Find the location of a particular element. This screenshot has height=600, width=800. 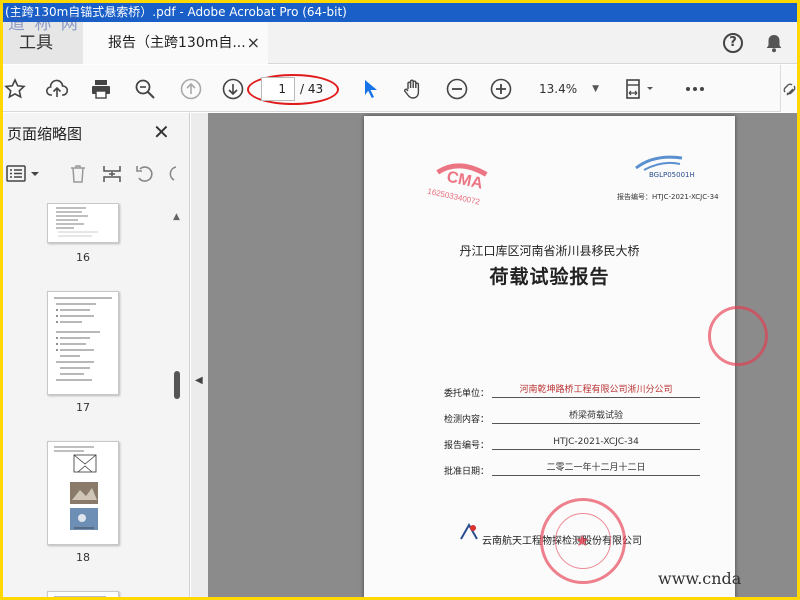

field-label-content: 检测内容： is located at coordinates (467, 420).